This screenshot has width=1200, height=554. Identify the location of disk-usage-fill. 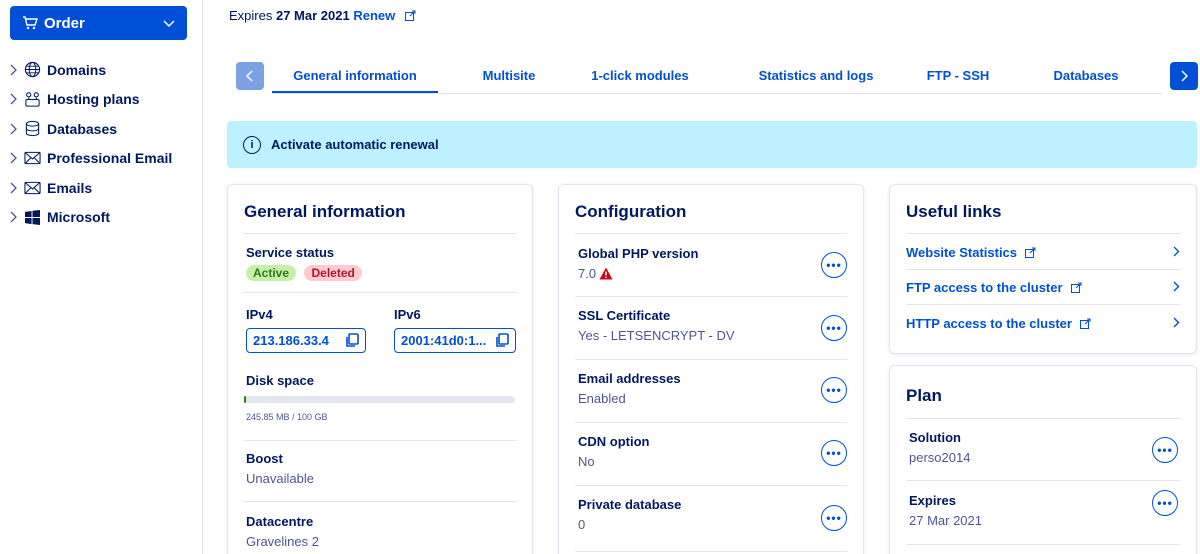
(245, 399).